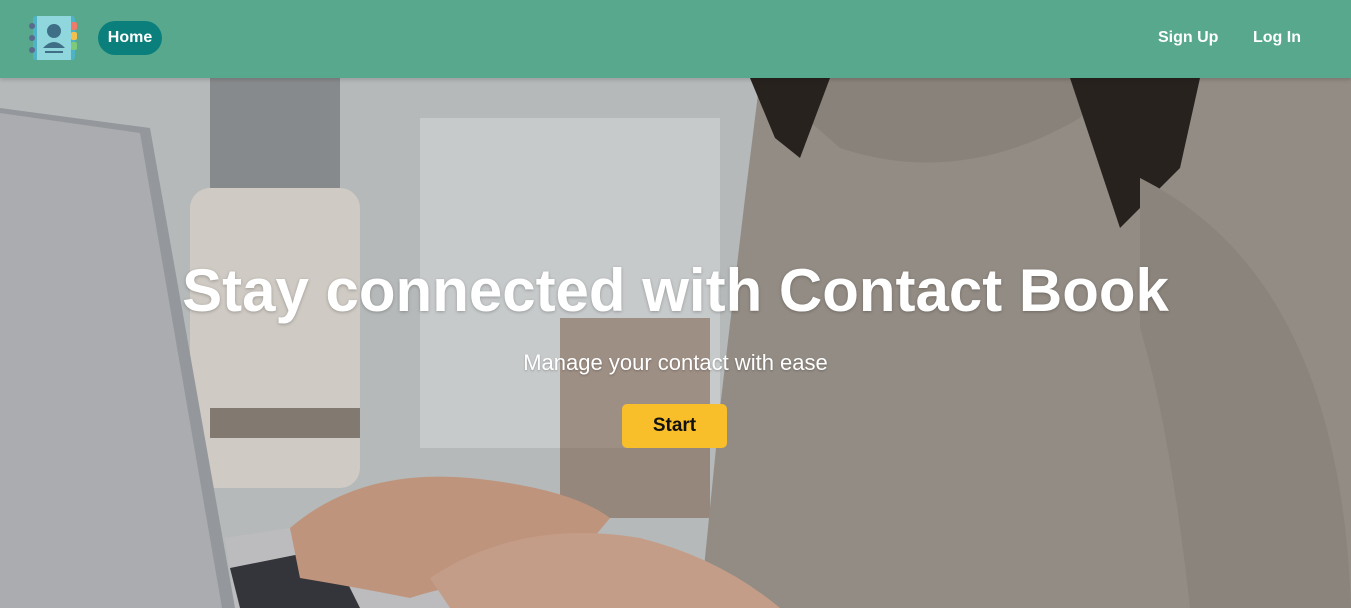 This screenshot has height=608, width=1351. What do you see at coordinates (675, 39) in the screenshot?
I see `navbar: Home Sign Up Log In` at bounding box center [675, 39].